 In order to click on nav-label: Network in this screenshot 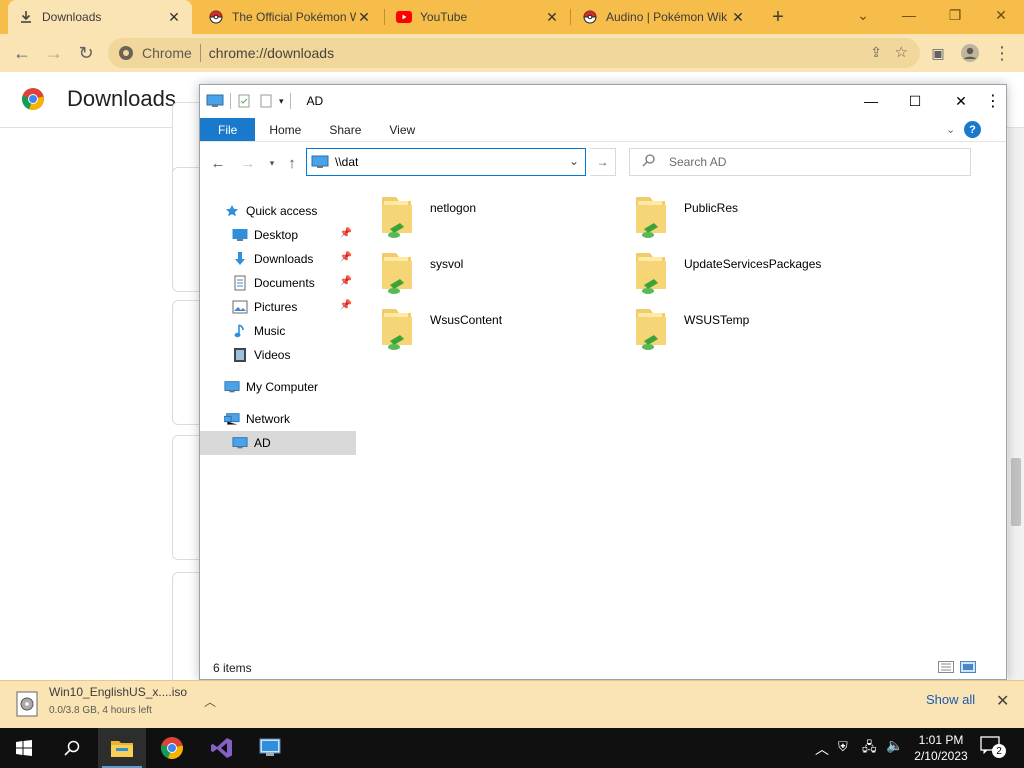, I will do `click(268, 419)`.